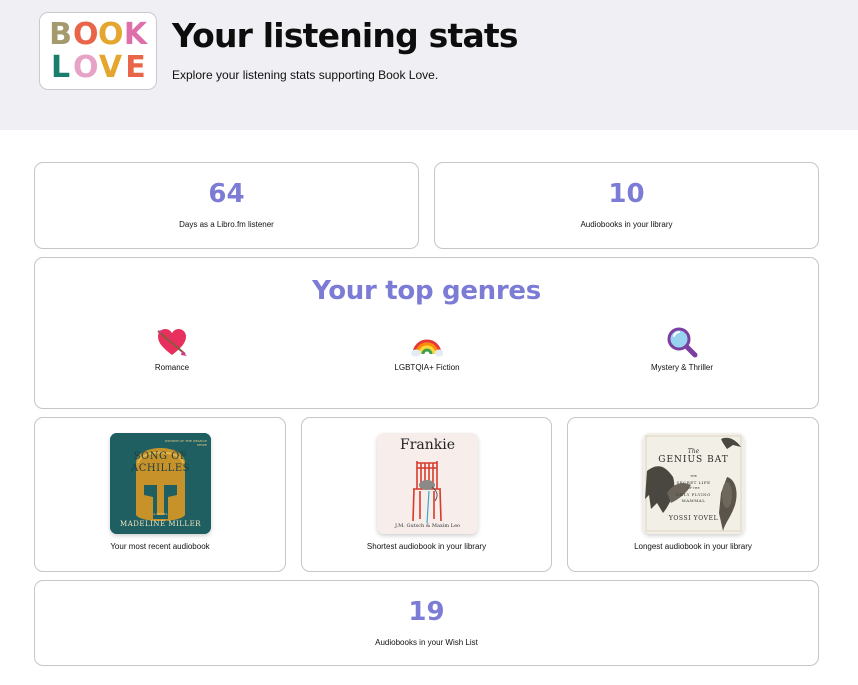  Describe the element at coordinates (226, 224) in the screenshot. I see `days-listener-label: Days as a Libro.fm listener` at that location.